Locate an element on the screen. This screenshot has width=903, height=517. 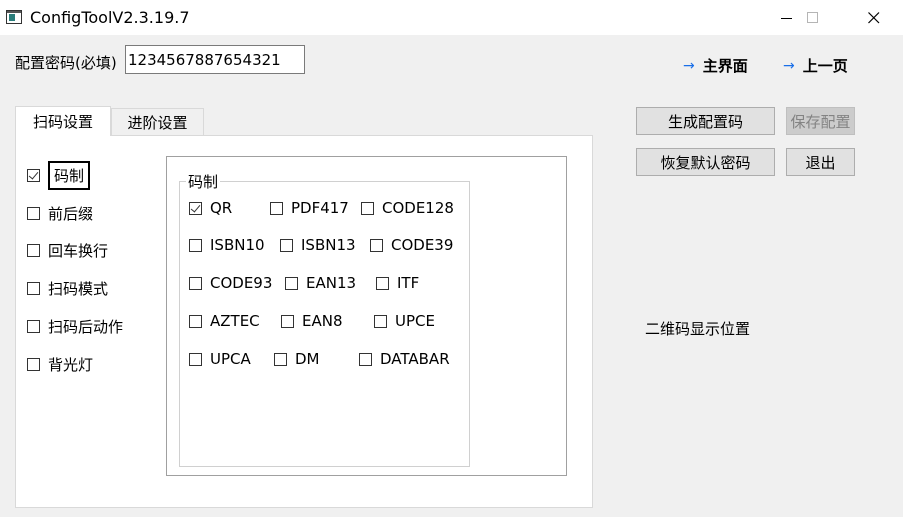
symbology-upce: UPCE is located at coordinates (404, 321).